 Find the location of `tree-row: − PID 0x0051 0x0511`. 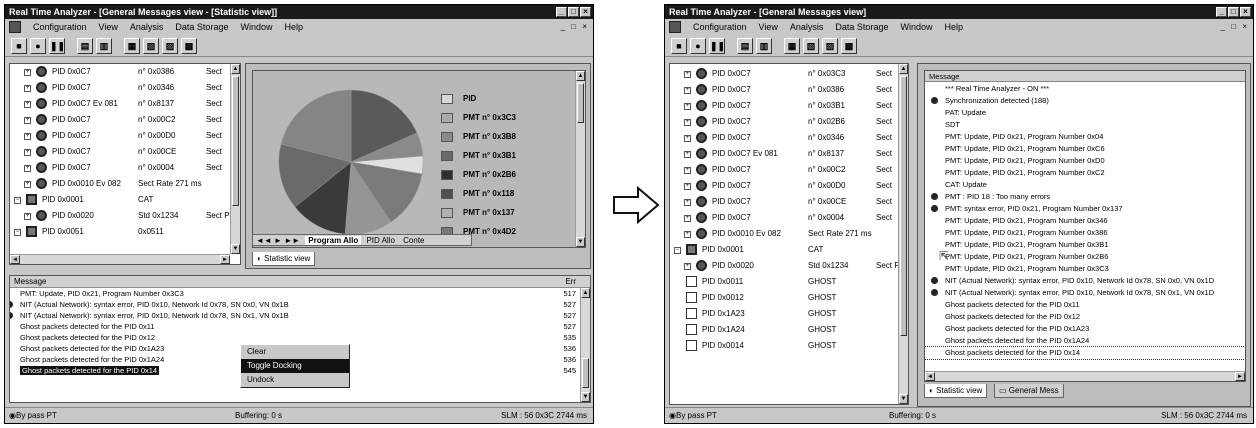

tree-row: − PID 0x0051 0x0511 is located at coordinates (120, 232).